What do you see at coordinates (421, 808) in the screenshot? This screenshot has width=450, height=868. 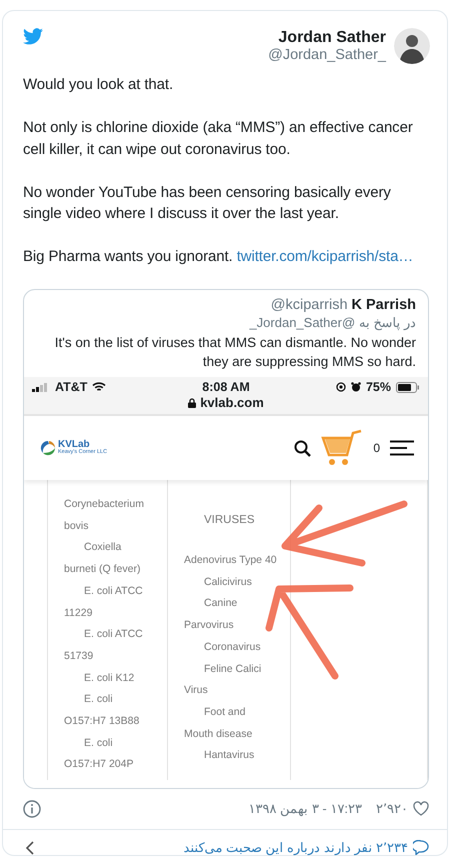 I see `heart-icon` at bounding box center [421, 808].